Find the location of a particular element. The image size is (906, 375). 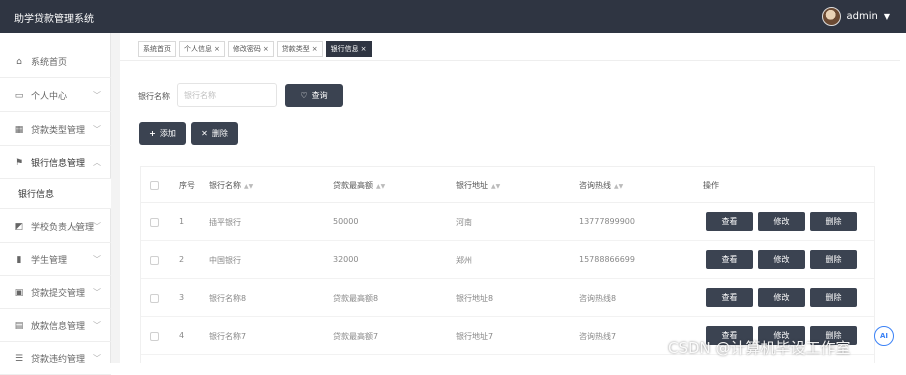

tab-personal-info: 个人信息 × is located at coordinates (202, 49).